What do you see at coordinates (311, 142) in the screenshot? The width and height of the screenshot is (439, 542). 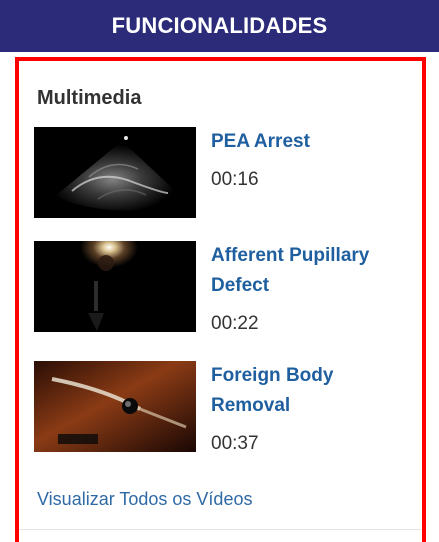 I see `video-title: PEA Arrest` at bounding box center [311, 142].